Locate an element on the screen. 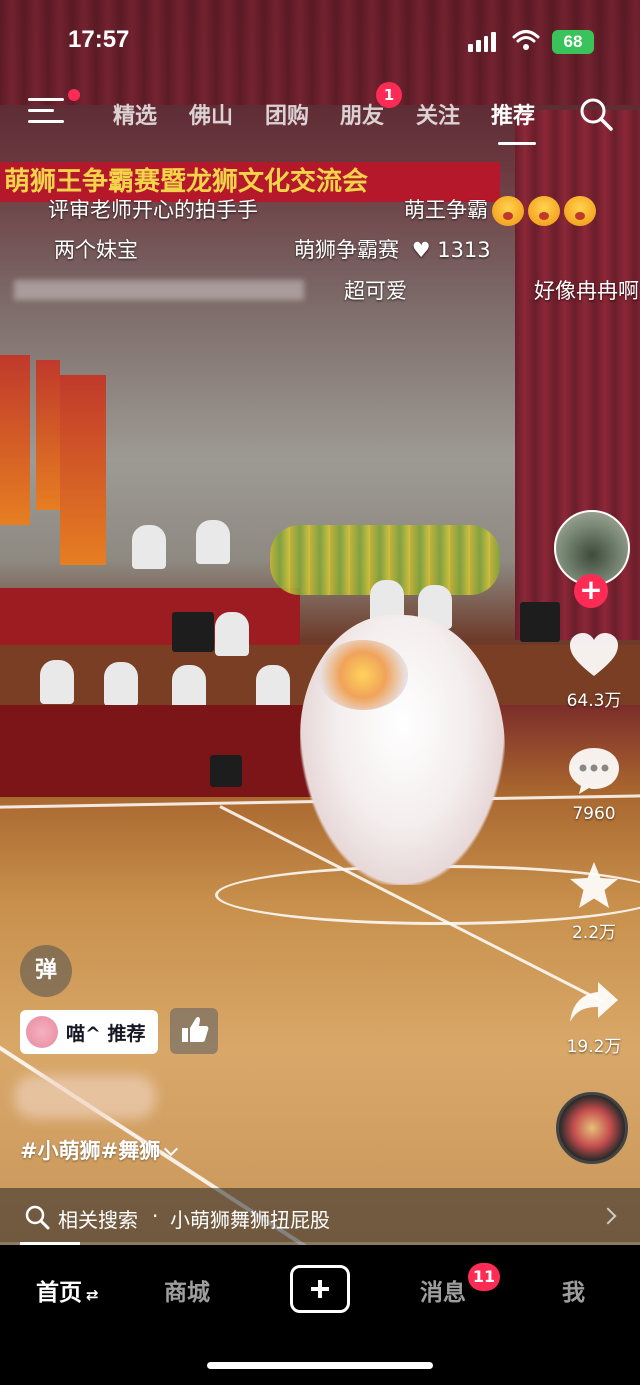 Image resolution: width=640 pixels, height=1385 pixels. related-search-label: 相关搜索 is located at coordinates (98, 1220).